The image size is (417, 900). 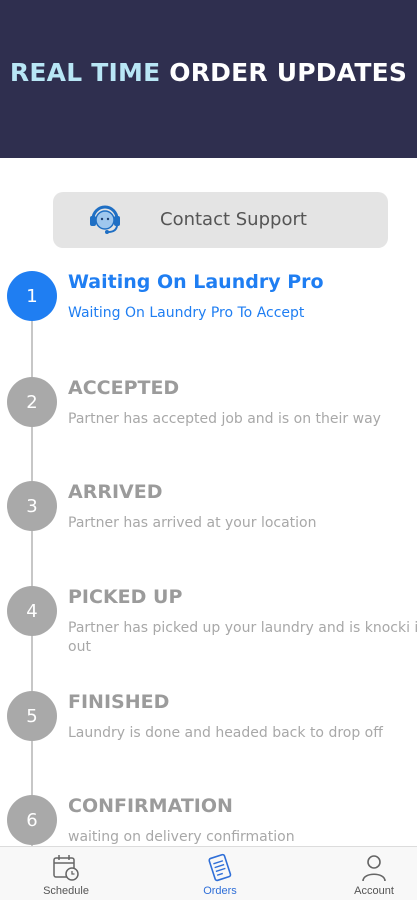 I want to click on bottom-tab-bar: Schedule Orders Account, so click(x=208, y=873).